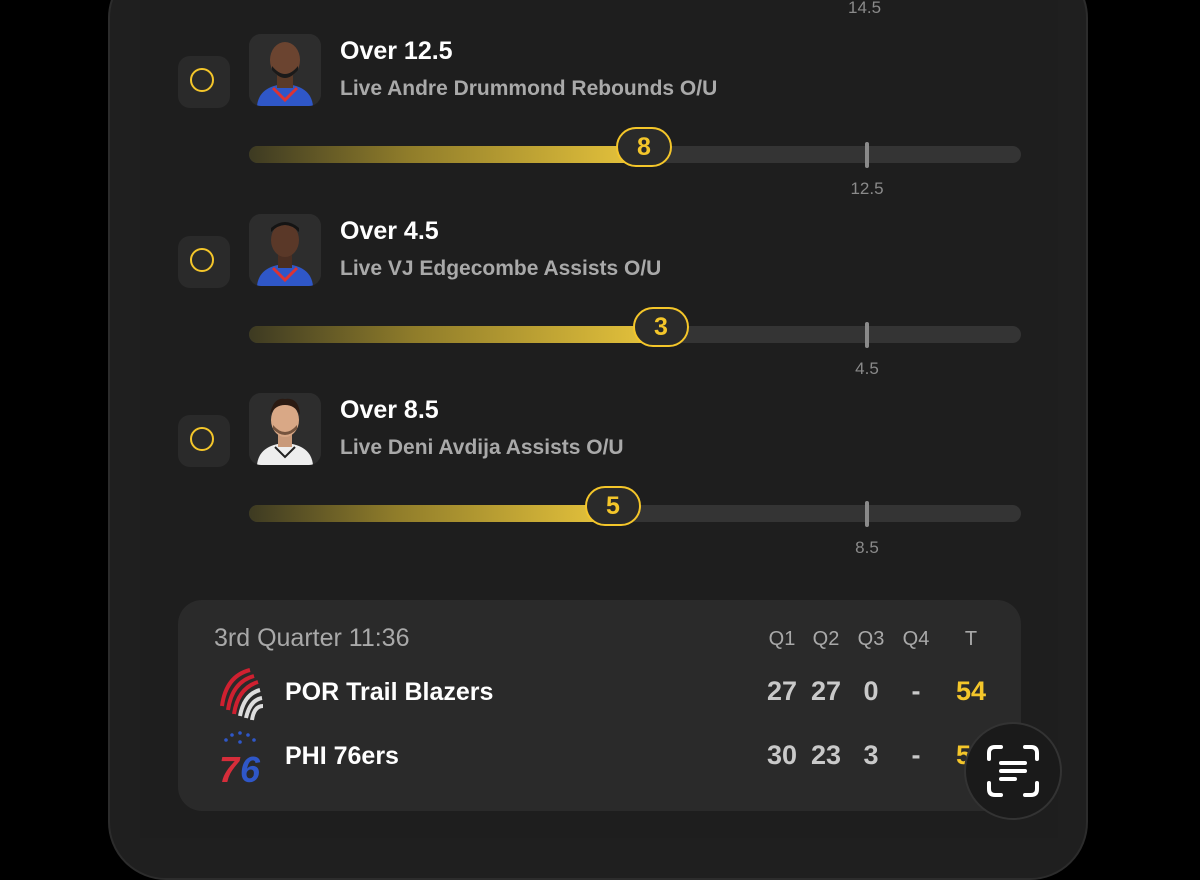 The height and width of the screenshot is (880, 1200). Describe the element at coordinates (971, 691) in the screenshot. I see `total-score: 54` at that location.